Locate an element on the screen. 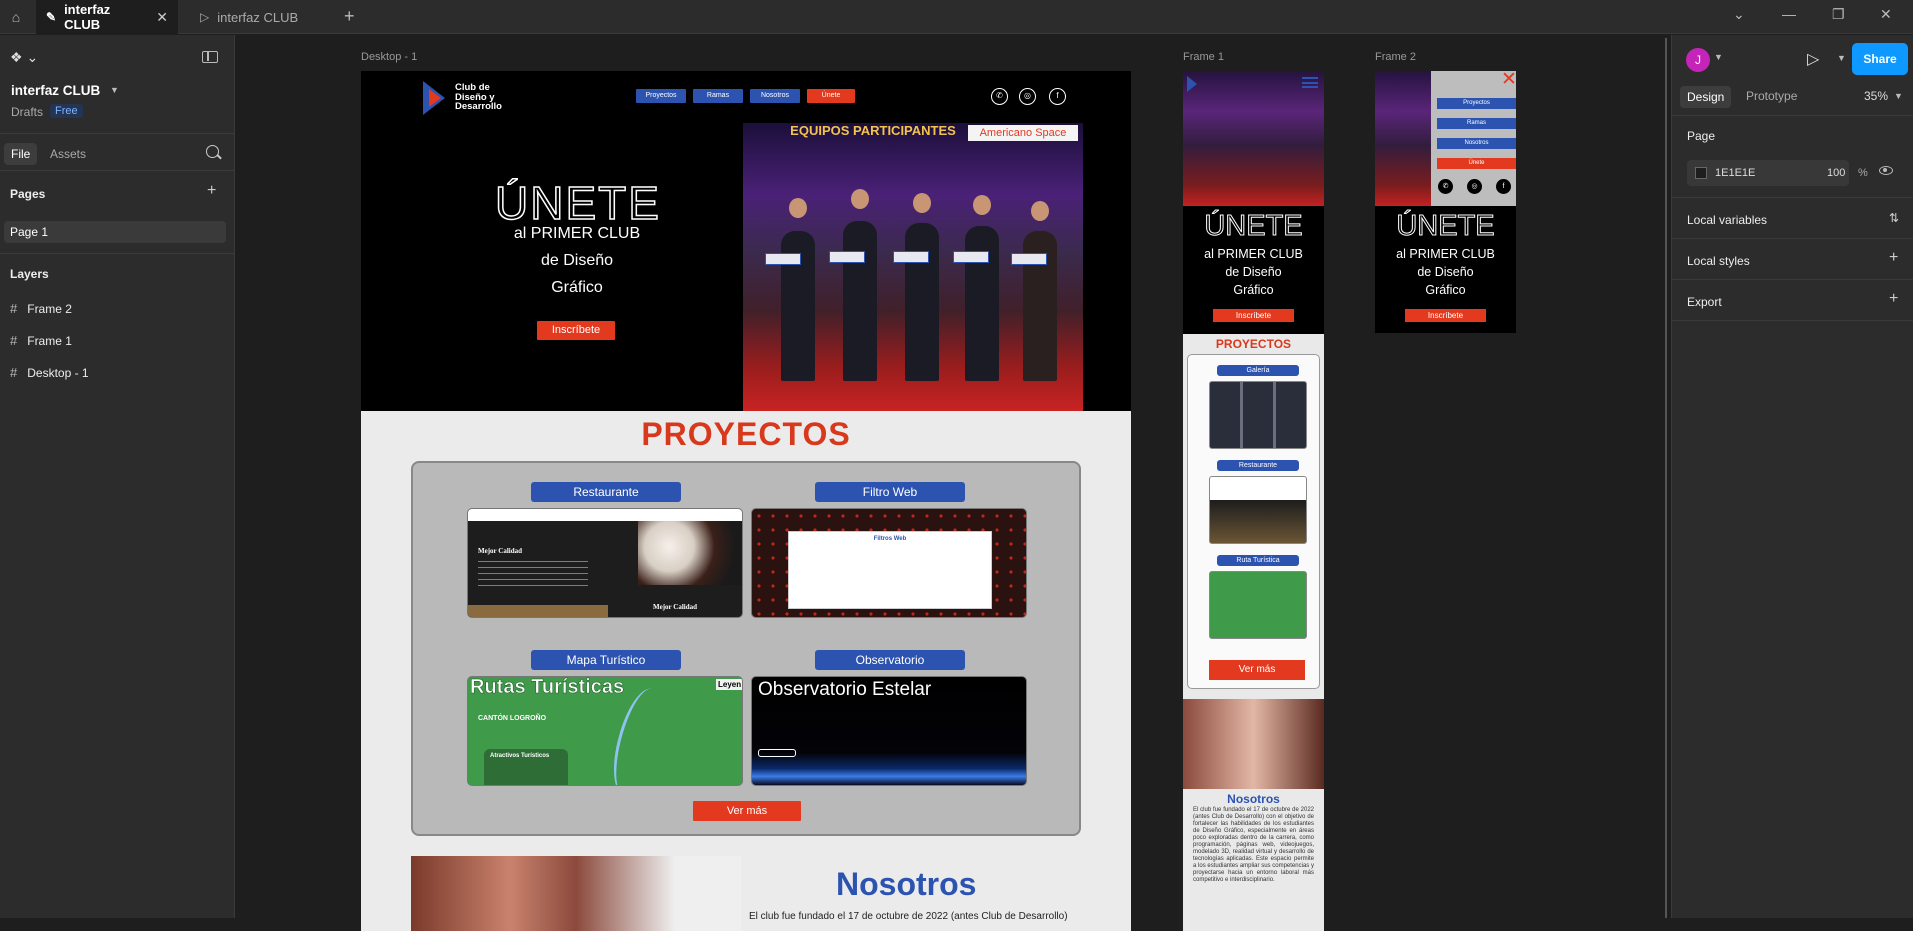 Image resolution: width=1913 pixels, height=931 pixels. menu-item-unete: Únete is located at coordinates (1476, 163).